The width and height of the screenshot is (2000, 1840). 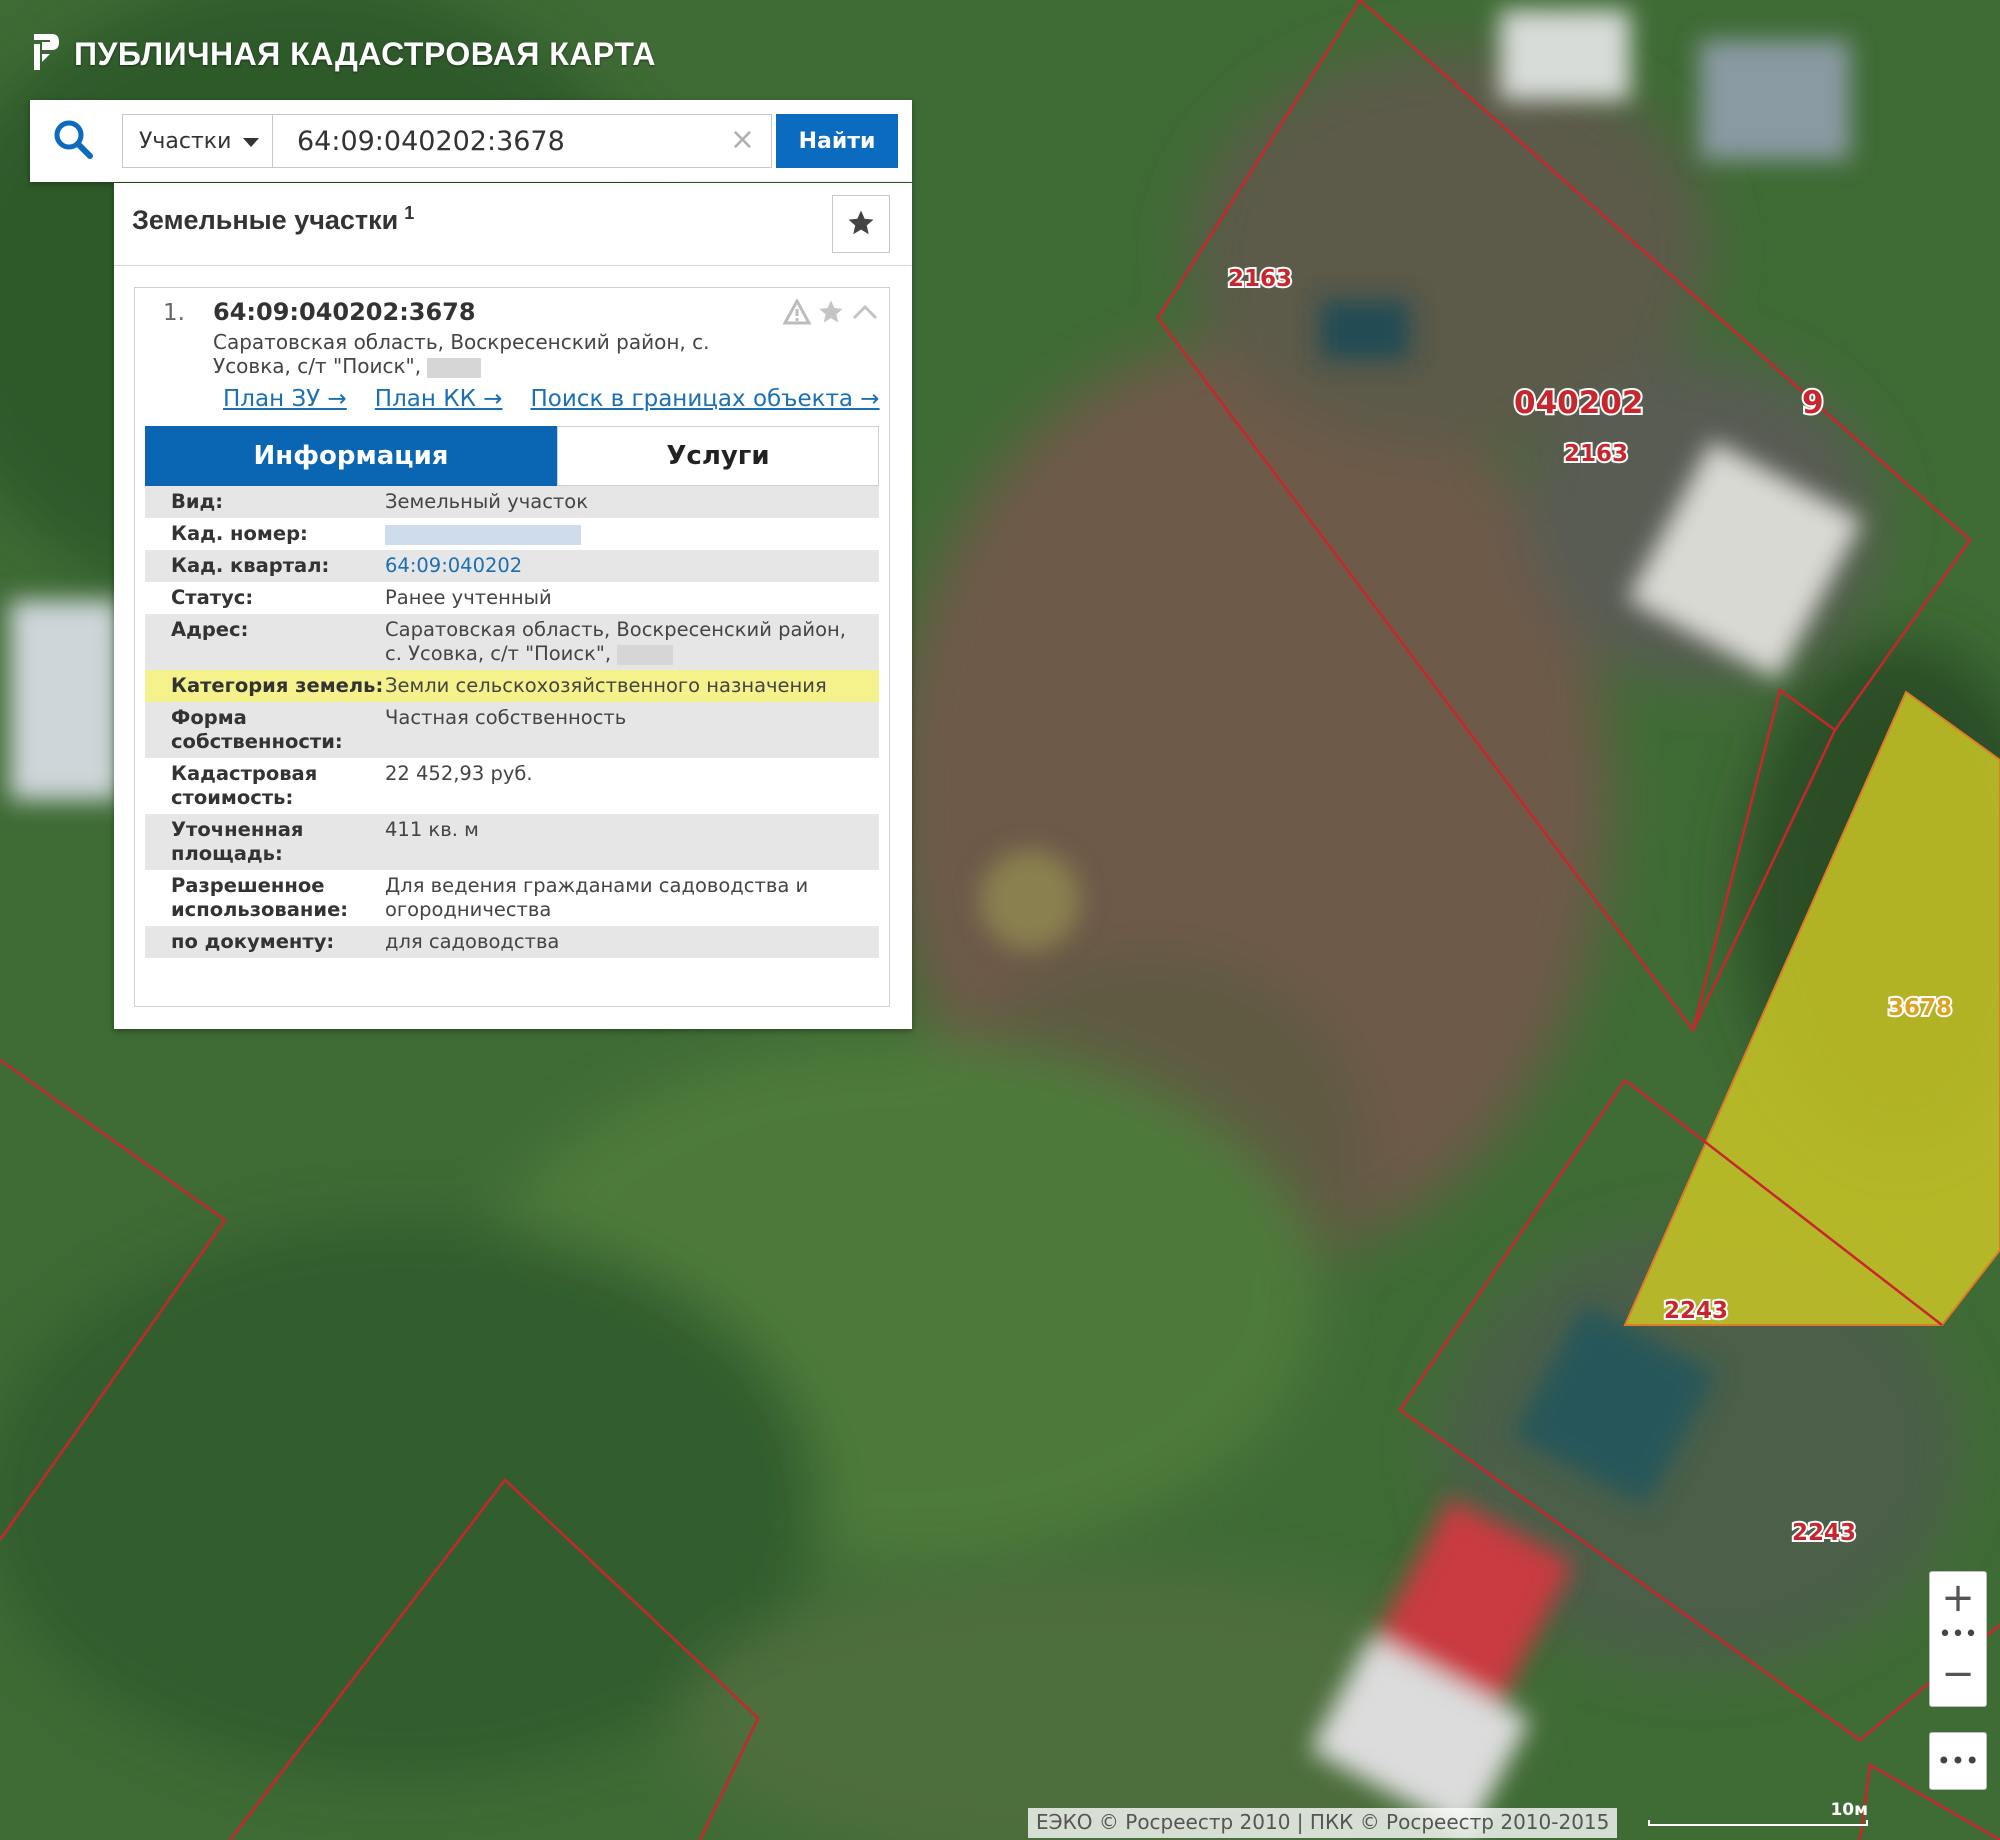 I want to click on card-actions, so click(x=830, y=313).